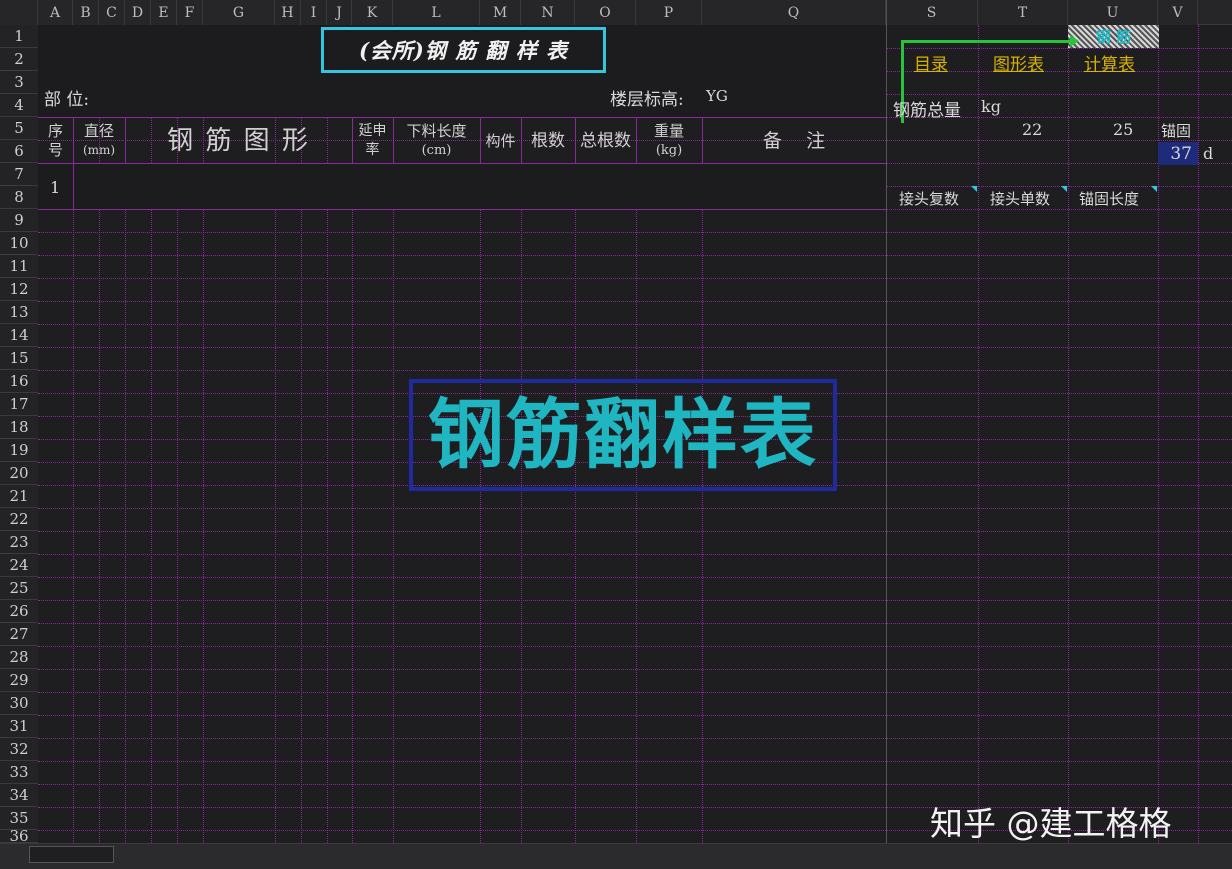 The image size is (1232, 869). What do you see at coordinates (19, 335) in the screenshot?
I see `row-header-14: 14` at bounding box center [19, 335].